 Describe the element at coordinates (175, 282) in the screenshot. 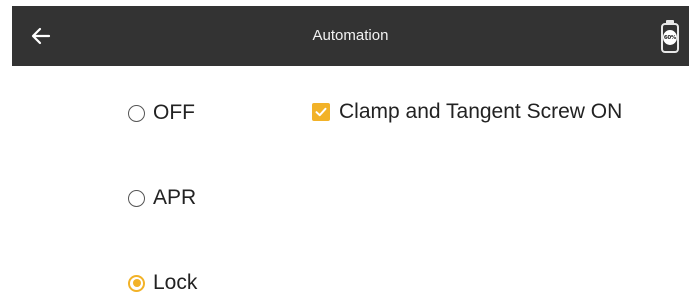

I see `radio-label-lock: Lock` at that location.